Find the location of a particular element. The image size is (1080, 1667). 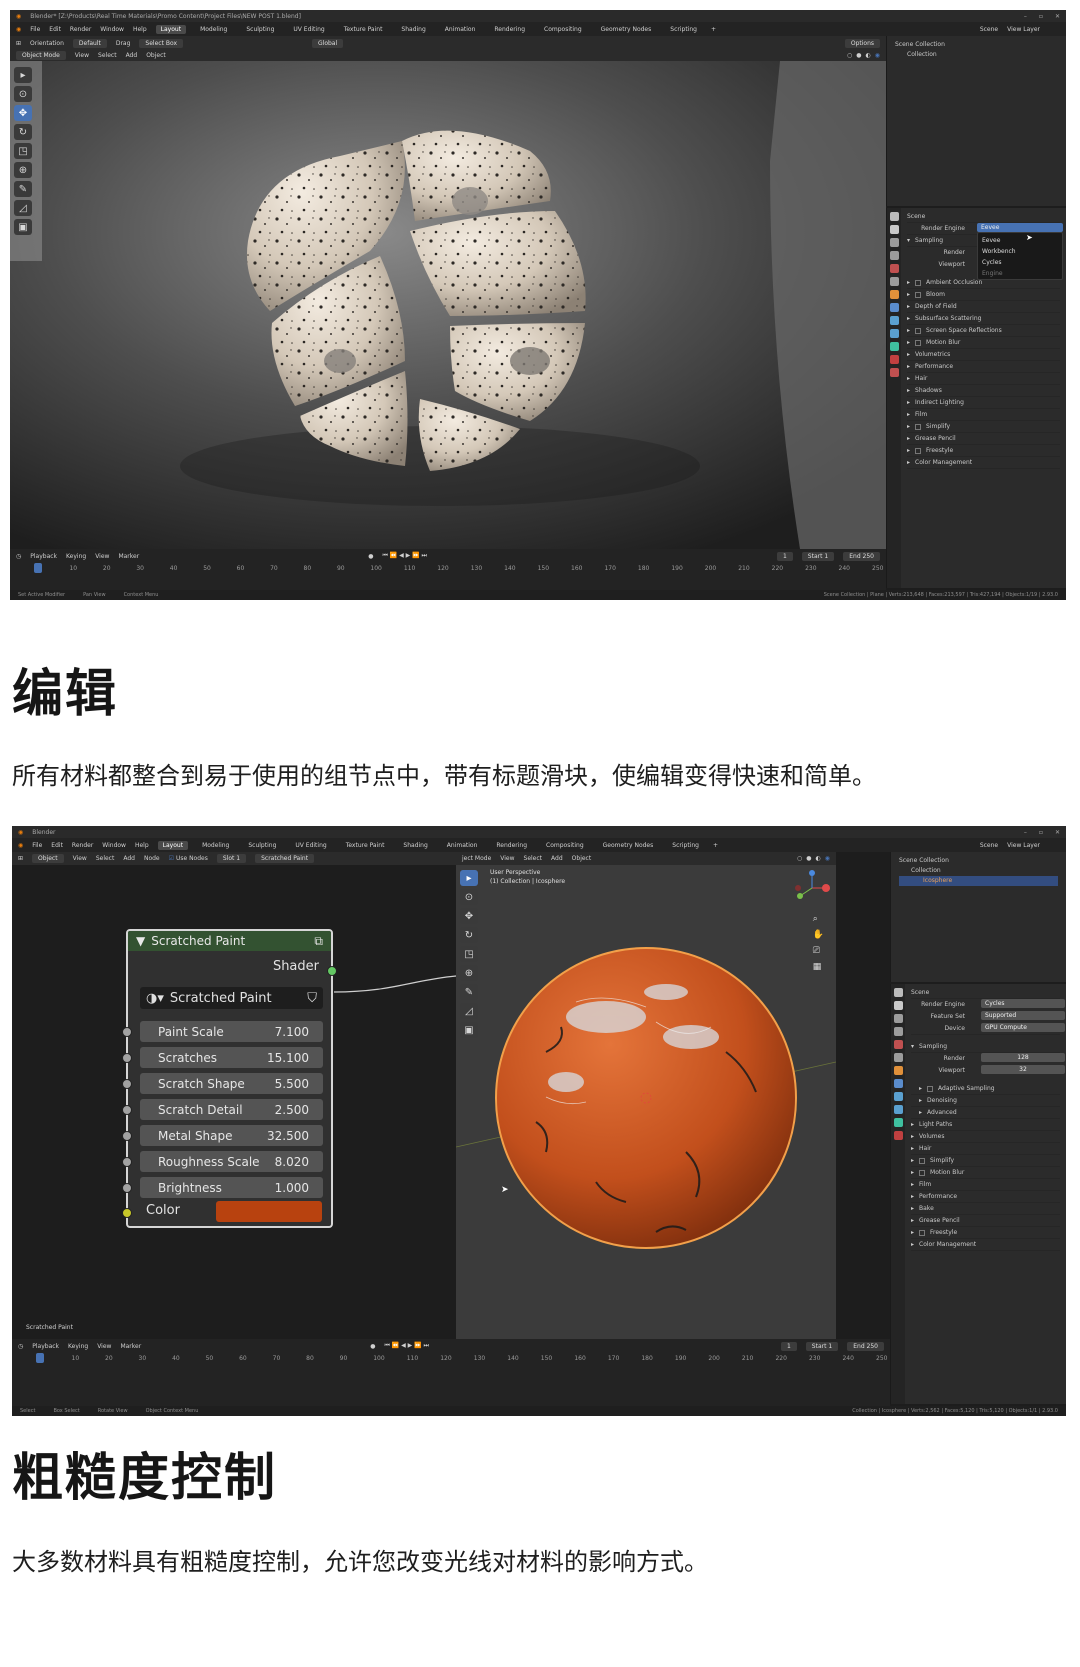

measure-tool-icon: ◿ is located at coordinates (469, 1011).